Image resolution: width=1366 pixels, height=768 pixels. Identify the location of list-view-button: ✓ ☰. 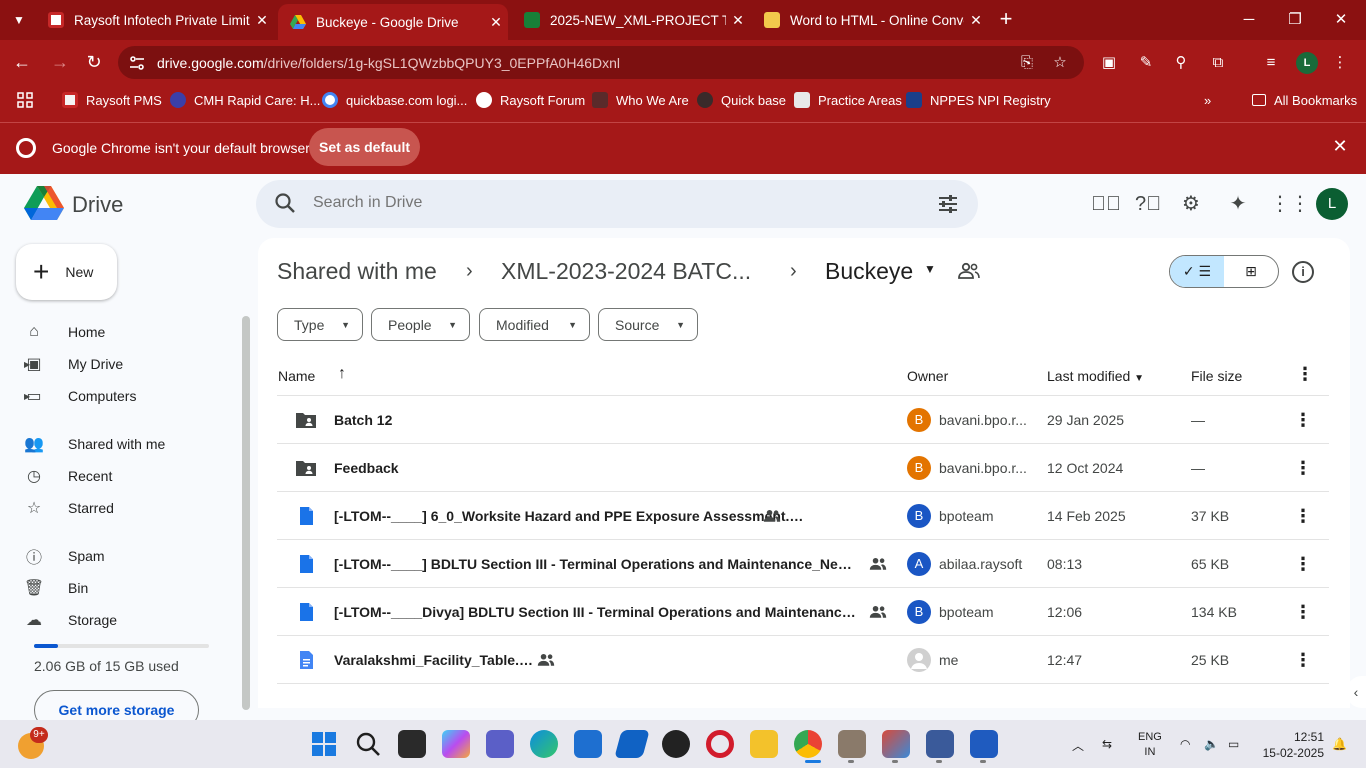
(1197, 271).